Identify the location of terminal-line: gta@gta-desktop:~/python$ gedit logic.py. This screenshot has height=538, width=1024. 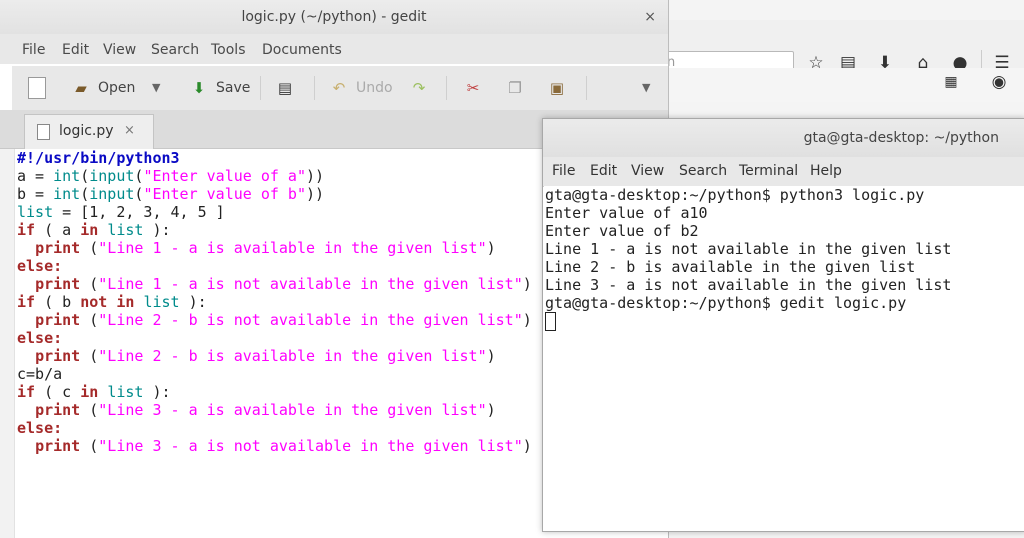
(726, 303).